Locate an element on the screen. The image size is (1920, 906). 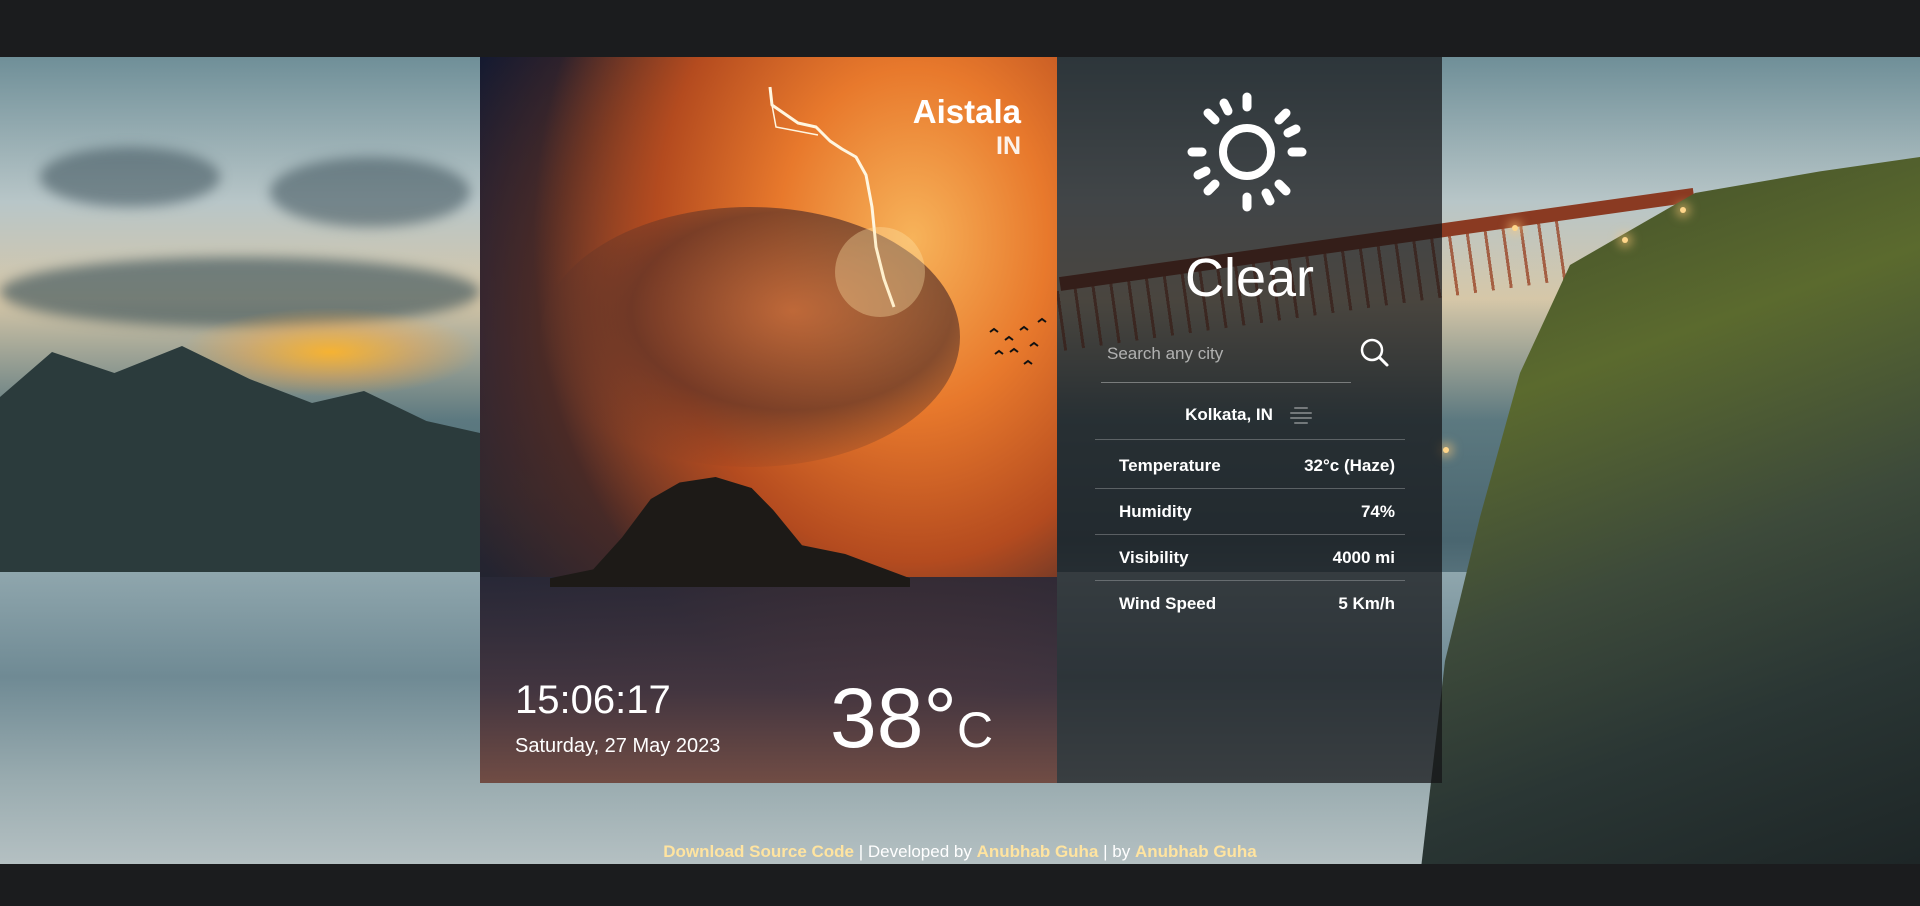
stat-visibility: Visibility 4000 mi is located at coordinates (1250, 558).